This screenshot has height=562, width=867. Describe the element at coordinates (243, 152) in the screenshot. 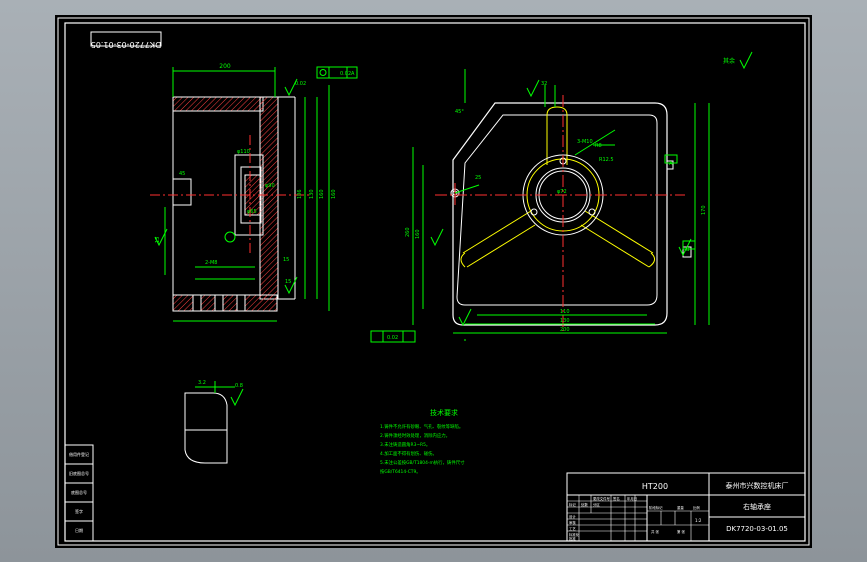

I see `dim-l-d1: φ110` at that location.